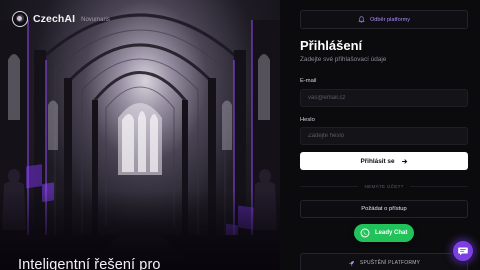  Describe the element at coordinates (390, 263) in the screenshot. I see `launch-platform-label: SPUŠTĚNÍ PLATFORMY` at that location.